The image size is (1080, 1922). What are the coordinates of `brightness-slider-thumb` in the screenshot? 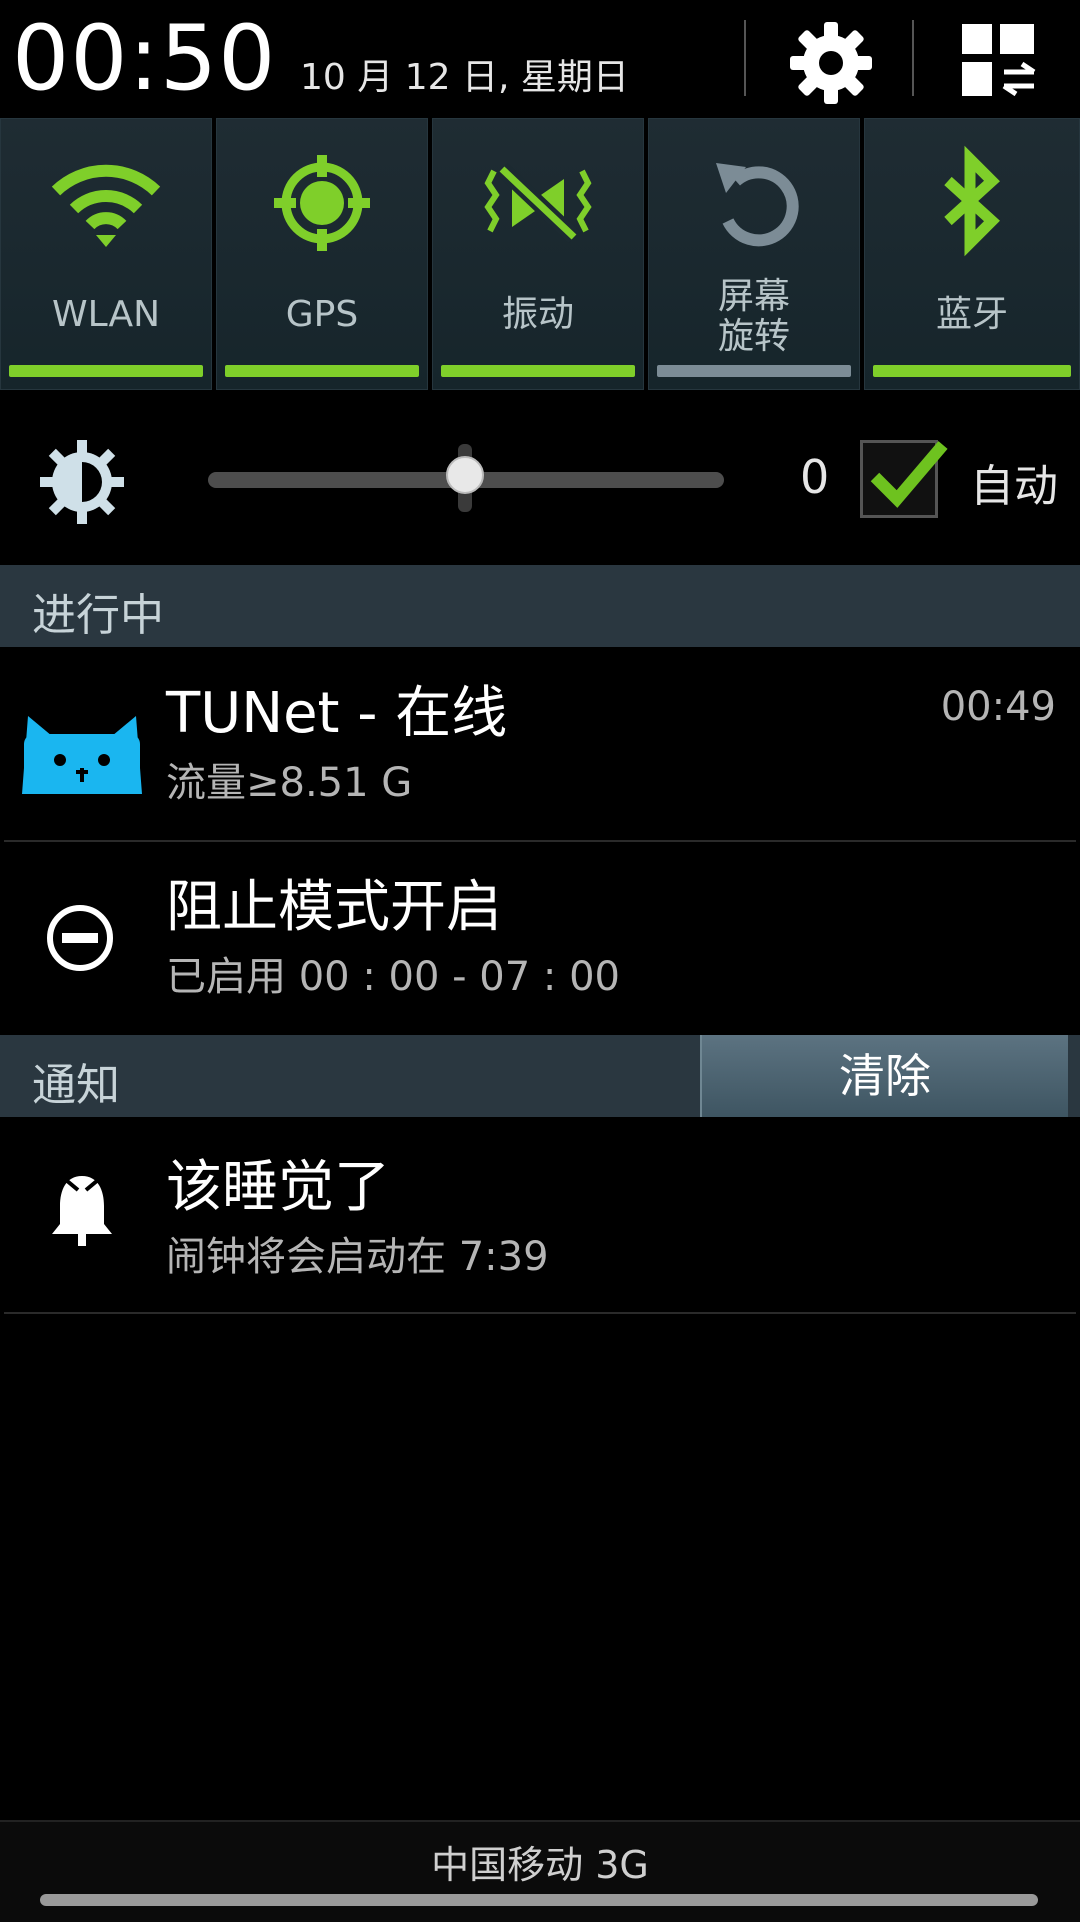 It's located at (465, 475).